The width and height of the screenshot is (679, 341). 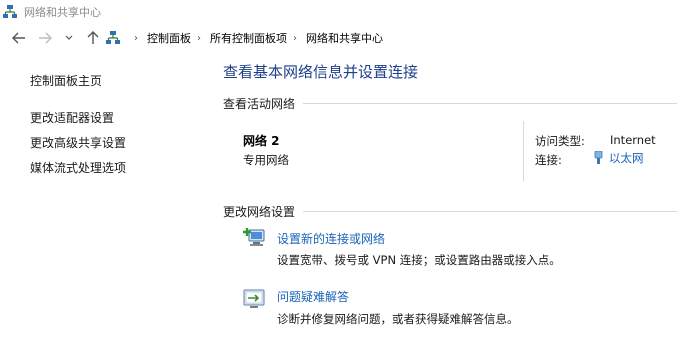 What do you see at coordinates (62, 12) in the screenshot?
I see `window-title: 网络和共享中心` at bounding box center [62, 12].